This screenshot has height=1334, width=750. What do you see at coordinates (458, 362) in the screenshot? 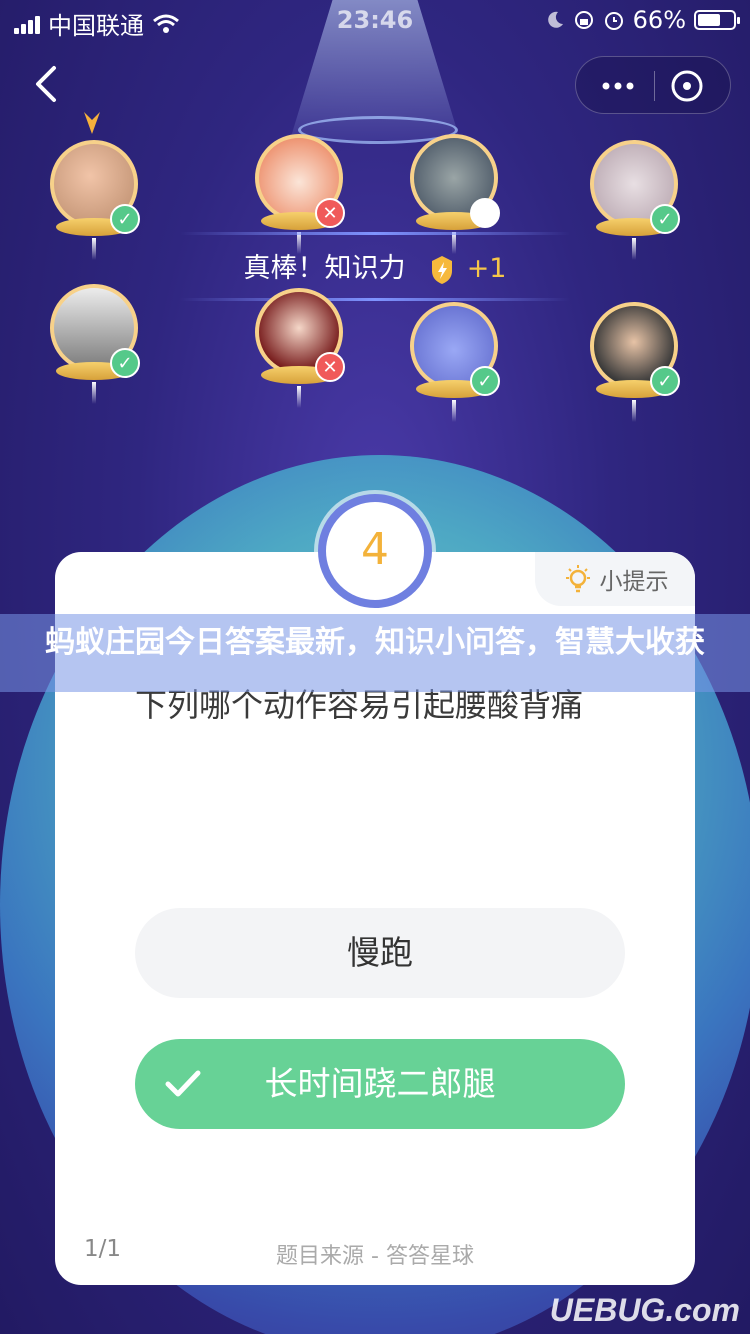
I see `player-avatar-7: ✓` at bounding box center [458, 362].